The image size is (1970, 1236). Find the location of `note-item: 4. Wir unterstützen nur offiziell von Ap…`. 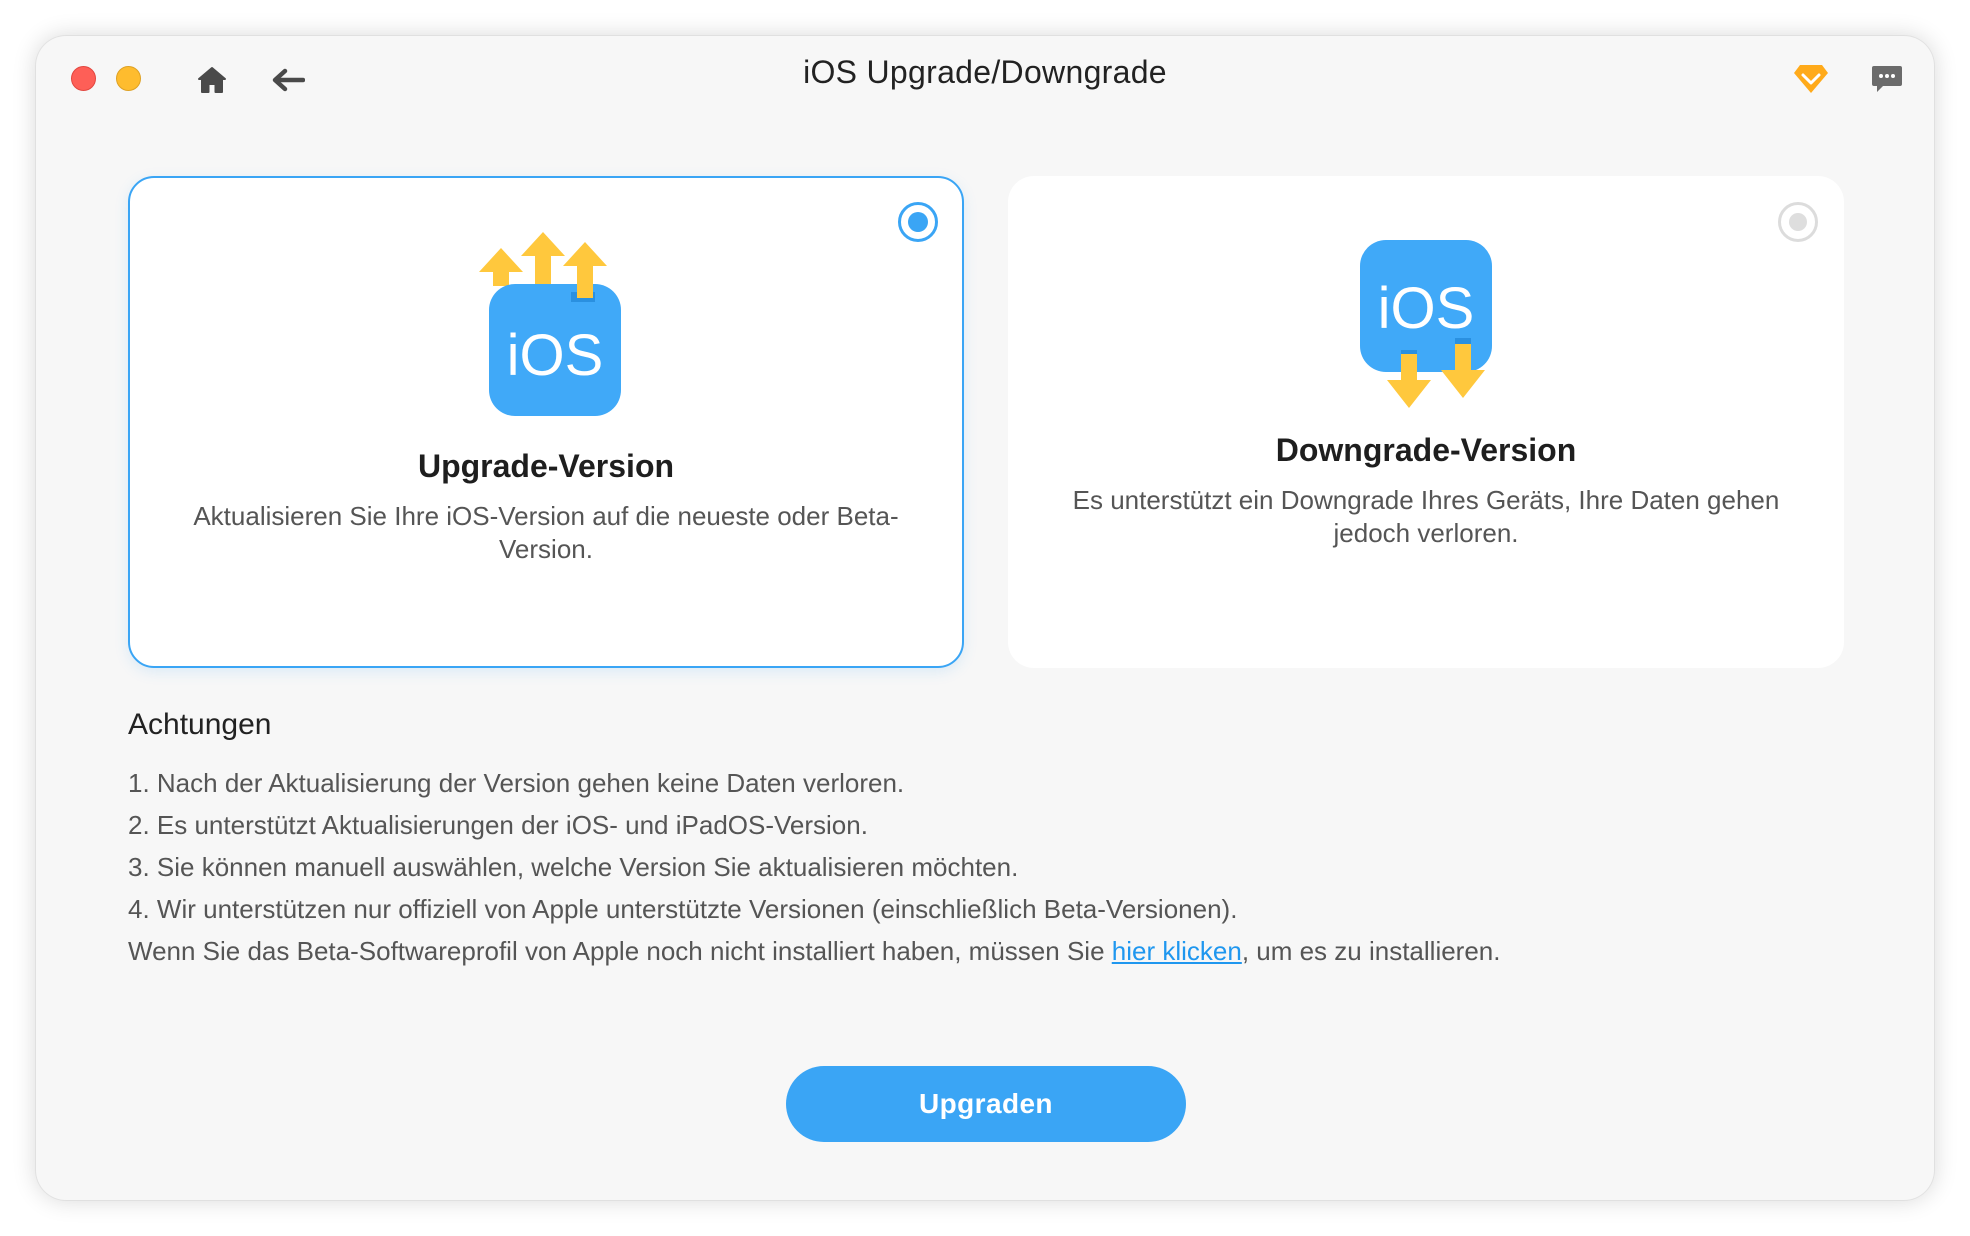

note-item: 4. Wir unterstützen nur offiziell von Ap… is located at coordinates (683, 909).